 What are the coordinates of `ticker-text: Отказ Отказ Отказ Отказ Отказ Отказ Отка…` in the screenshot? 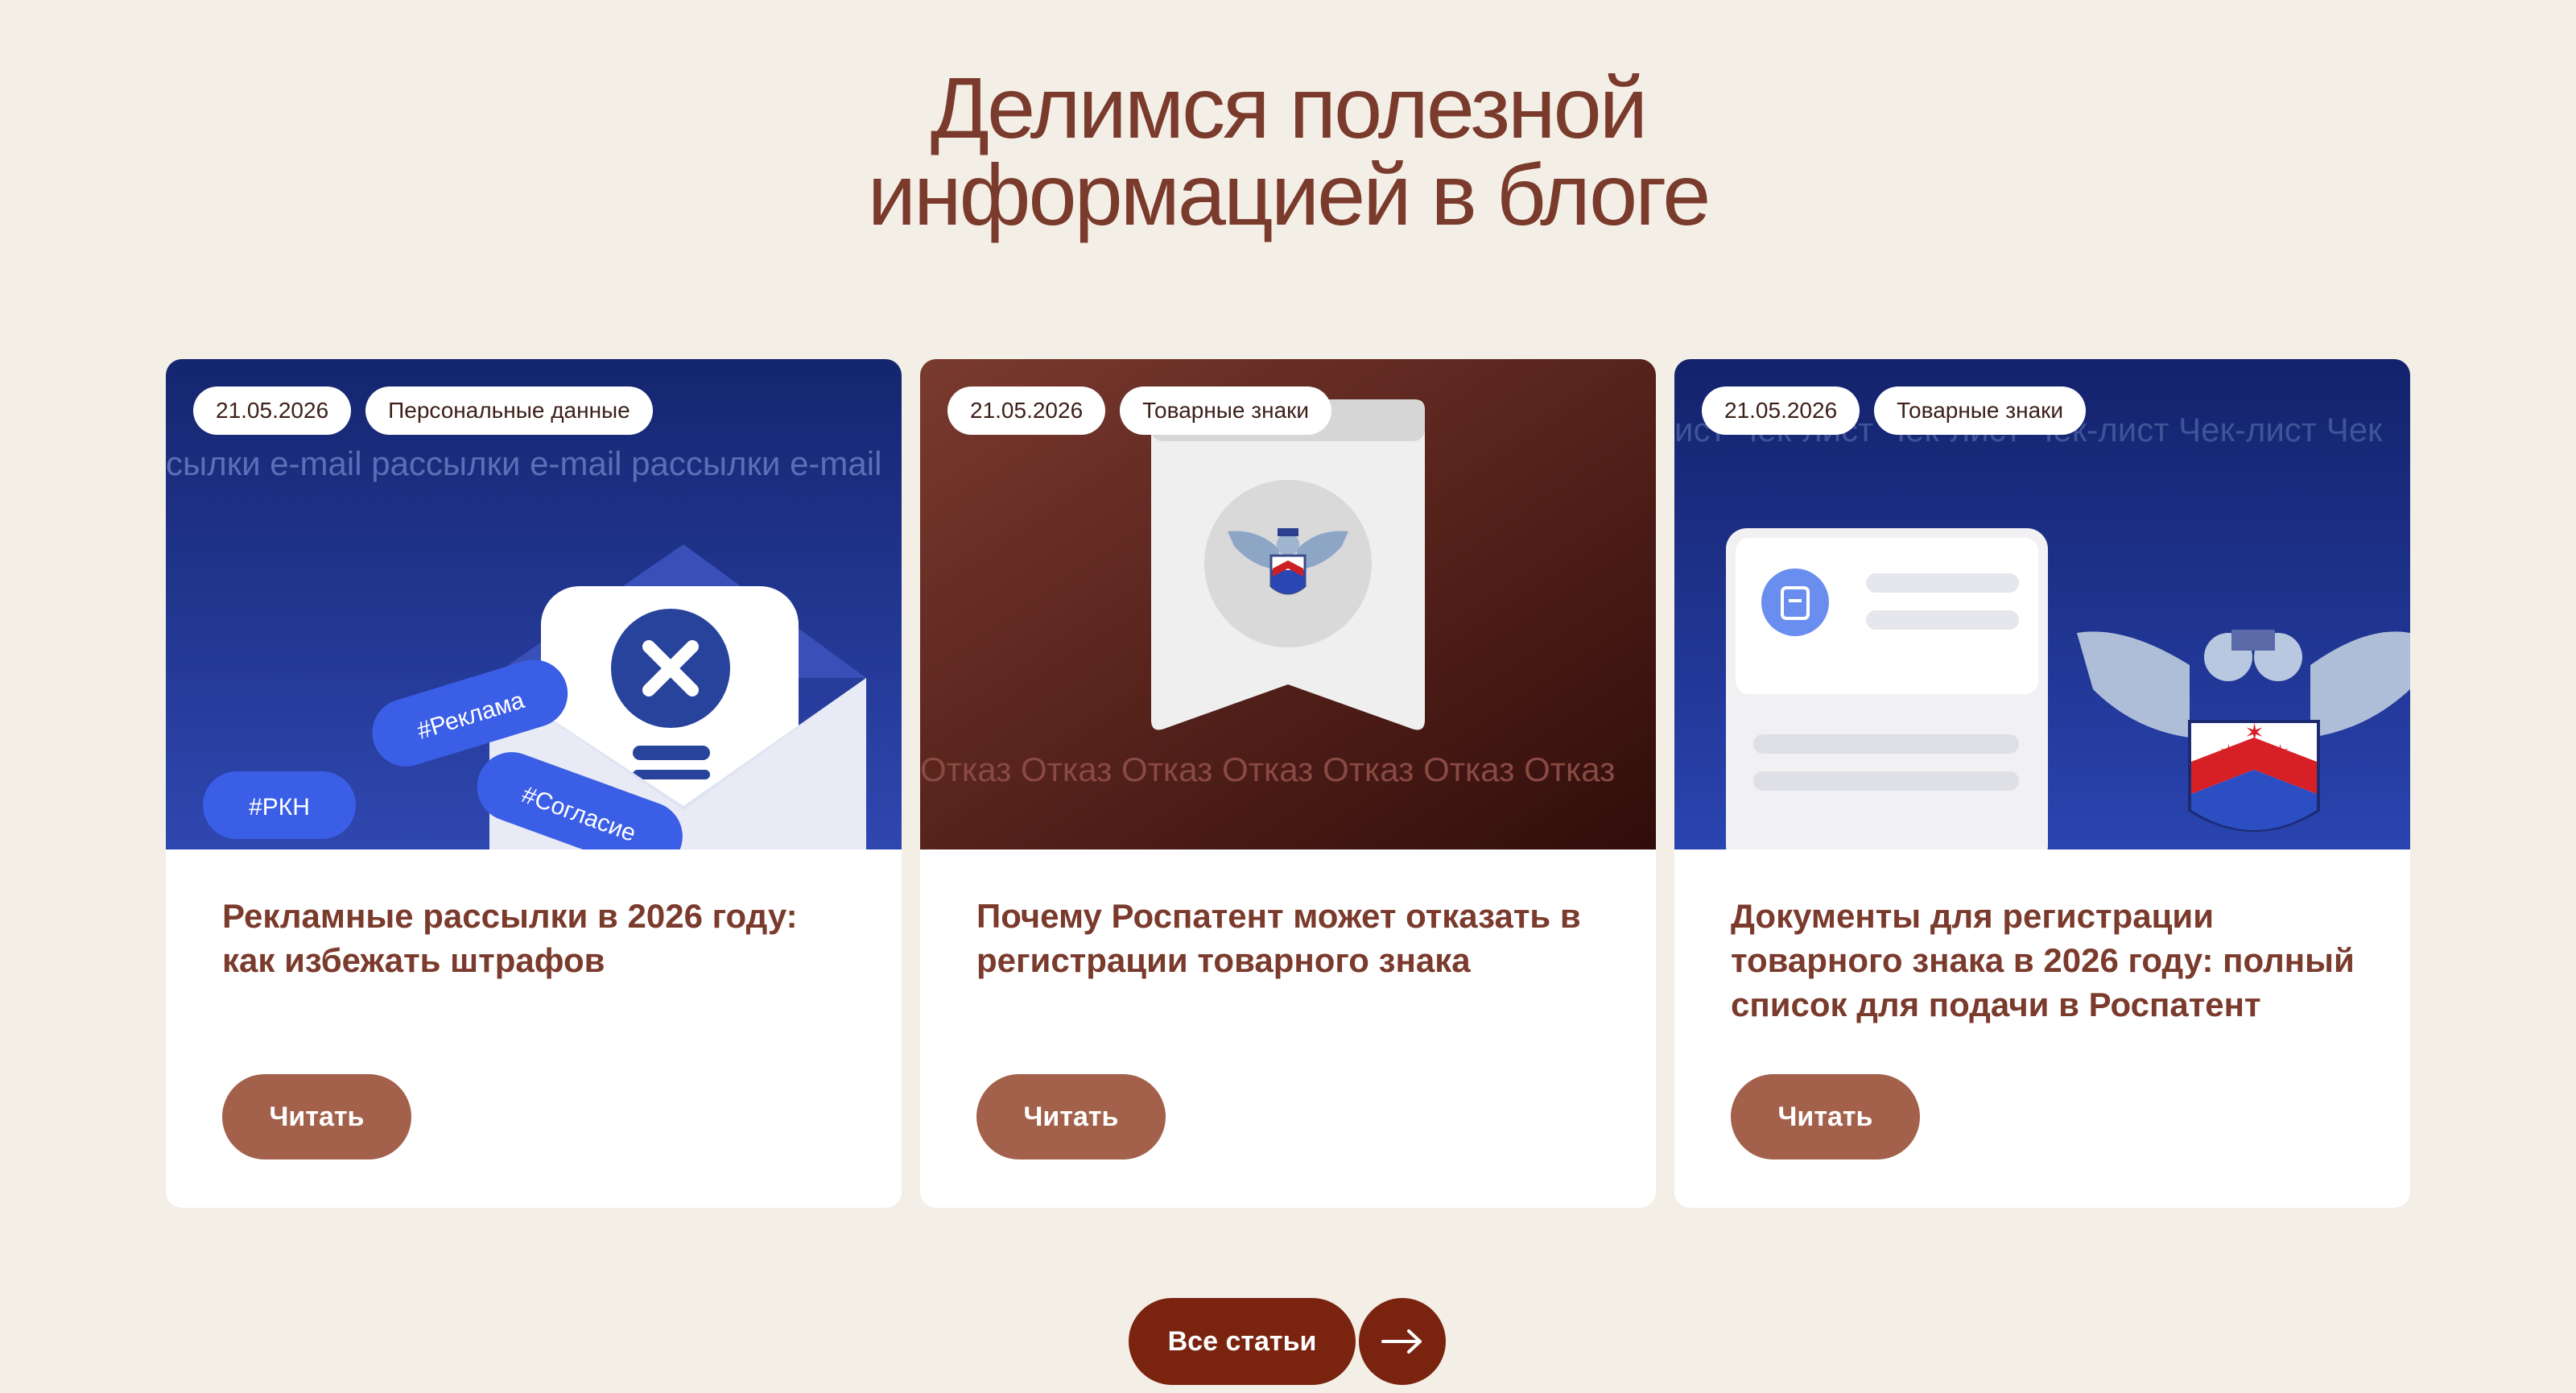 It's located at (1268, 769).